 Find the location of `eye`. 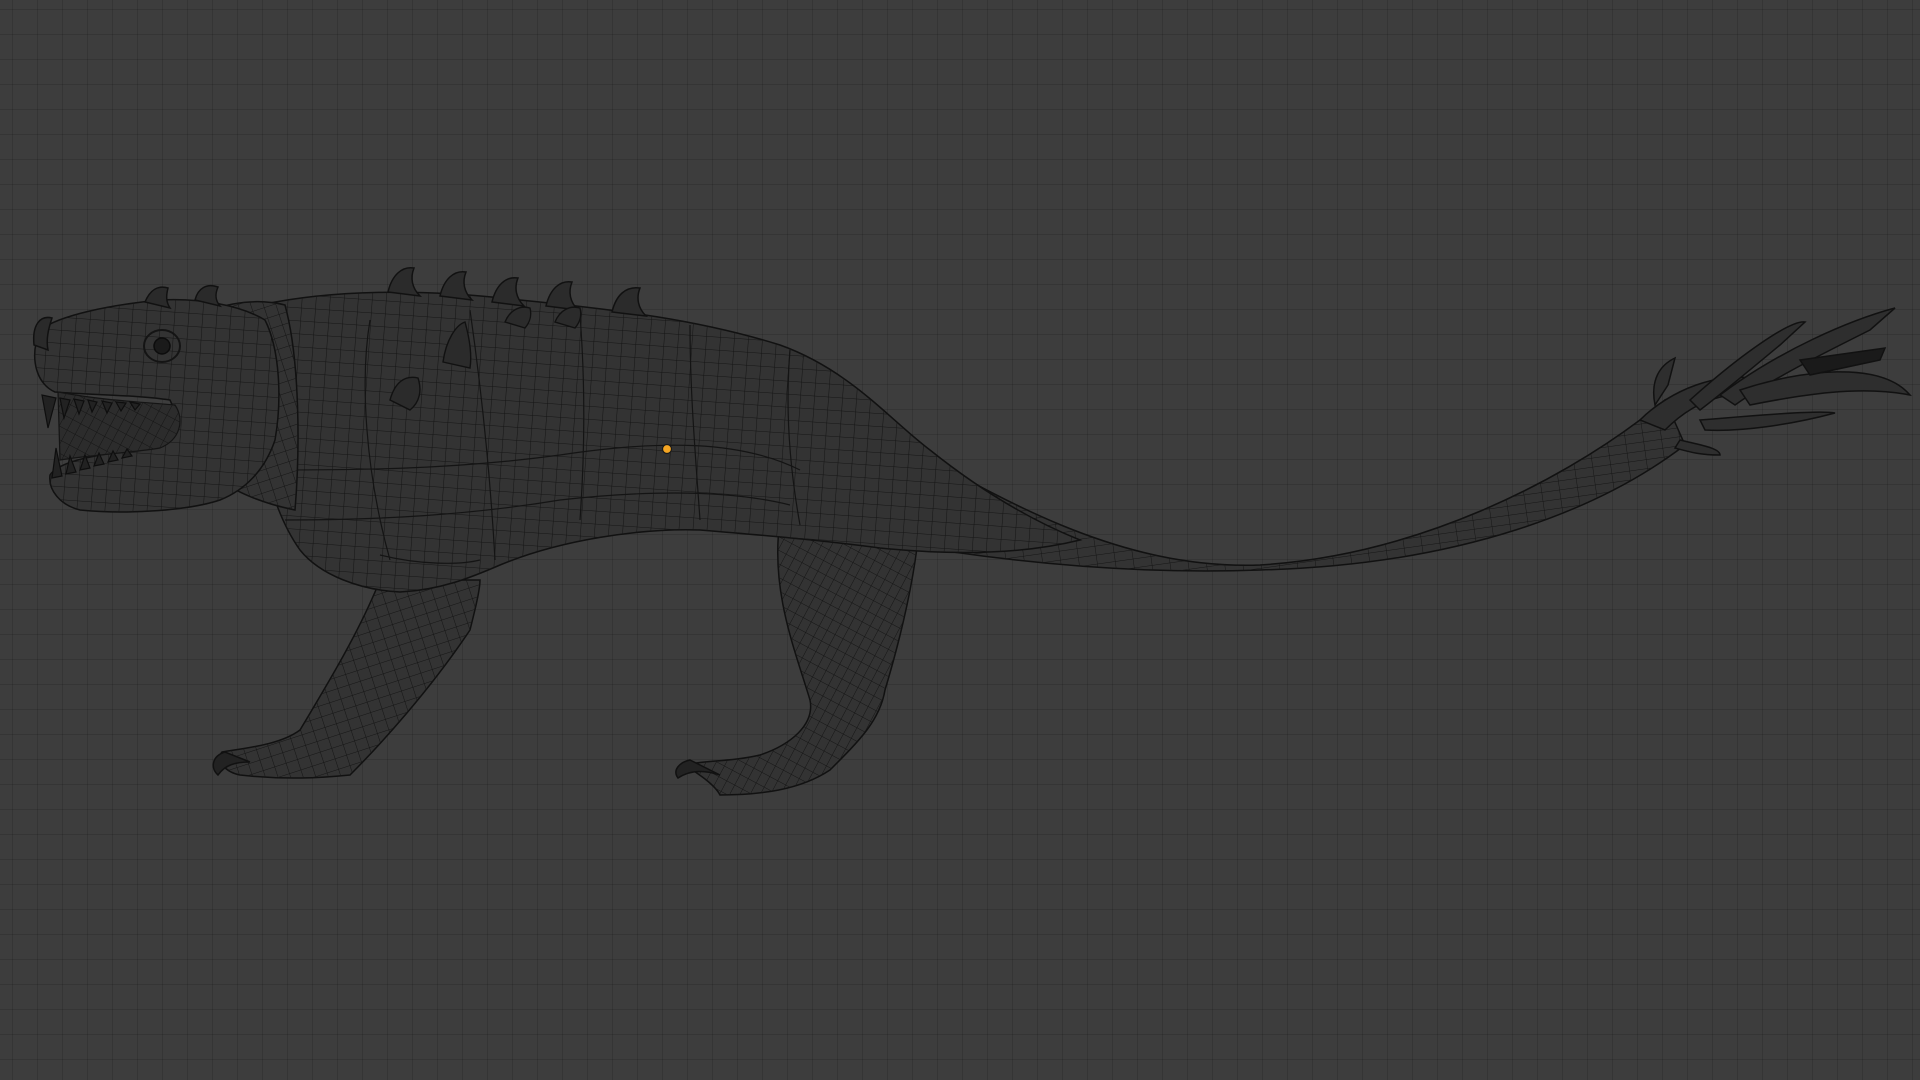

eye is located at coordinates (162, 346).